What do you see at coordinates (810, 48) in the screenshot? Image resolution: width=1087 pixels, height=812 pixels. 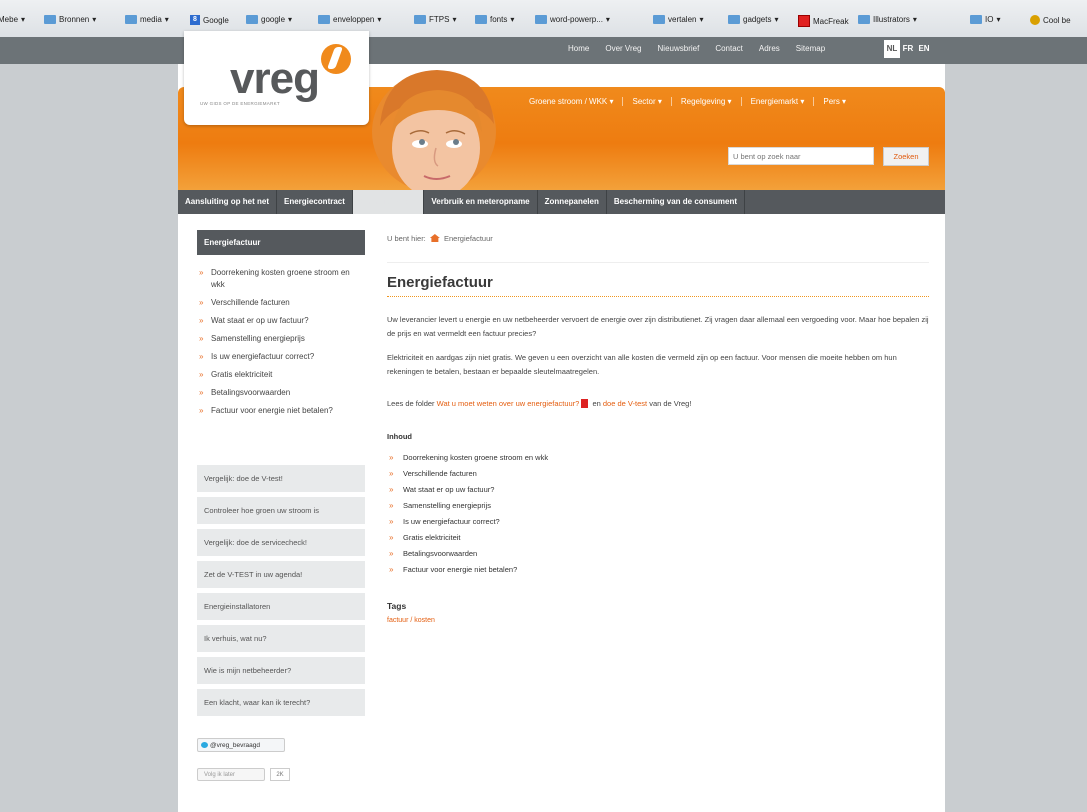 I see `topnav-sitemap: Sitemap` at bounding box center [810, 48].